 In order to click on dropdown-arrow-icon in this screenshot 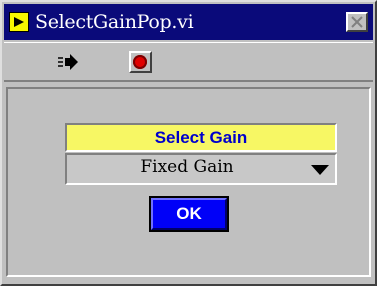, I will do `click(320, 170)`.